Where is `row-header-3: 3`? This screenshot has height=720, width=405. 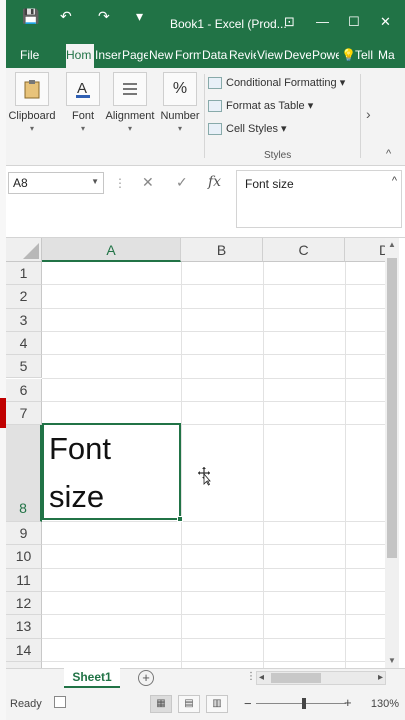
row-header-3: 3 is located at coordinates (24, 320).